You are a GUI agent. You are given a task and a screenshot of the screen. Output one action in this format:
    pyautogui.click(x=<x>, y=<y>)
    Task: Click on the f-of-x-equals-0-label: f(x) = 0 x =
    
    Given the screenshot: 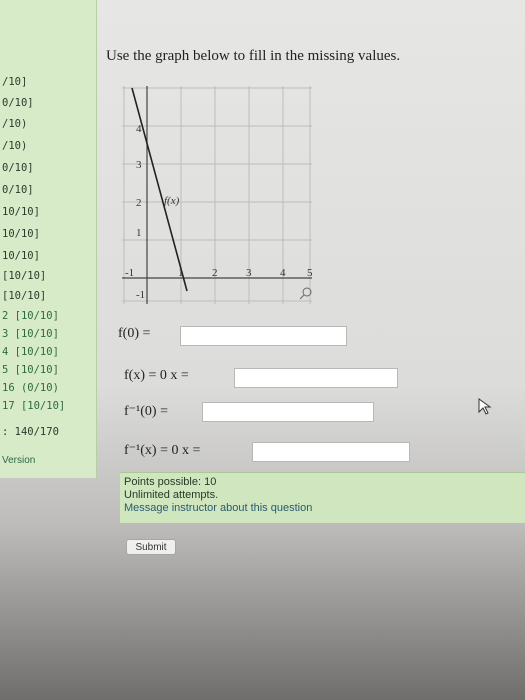 What is the action you would take?
    pyautogui.click(x=156, y=375)
    